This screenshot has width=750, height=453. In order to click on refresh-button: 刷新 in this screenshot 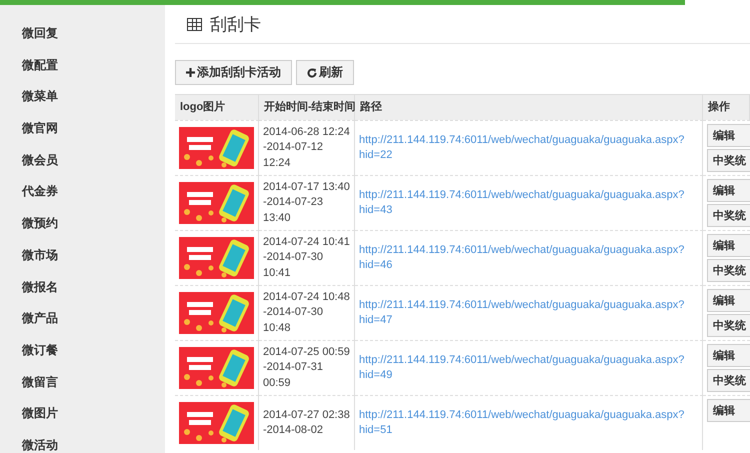, I will do `click(325, 72)`.